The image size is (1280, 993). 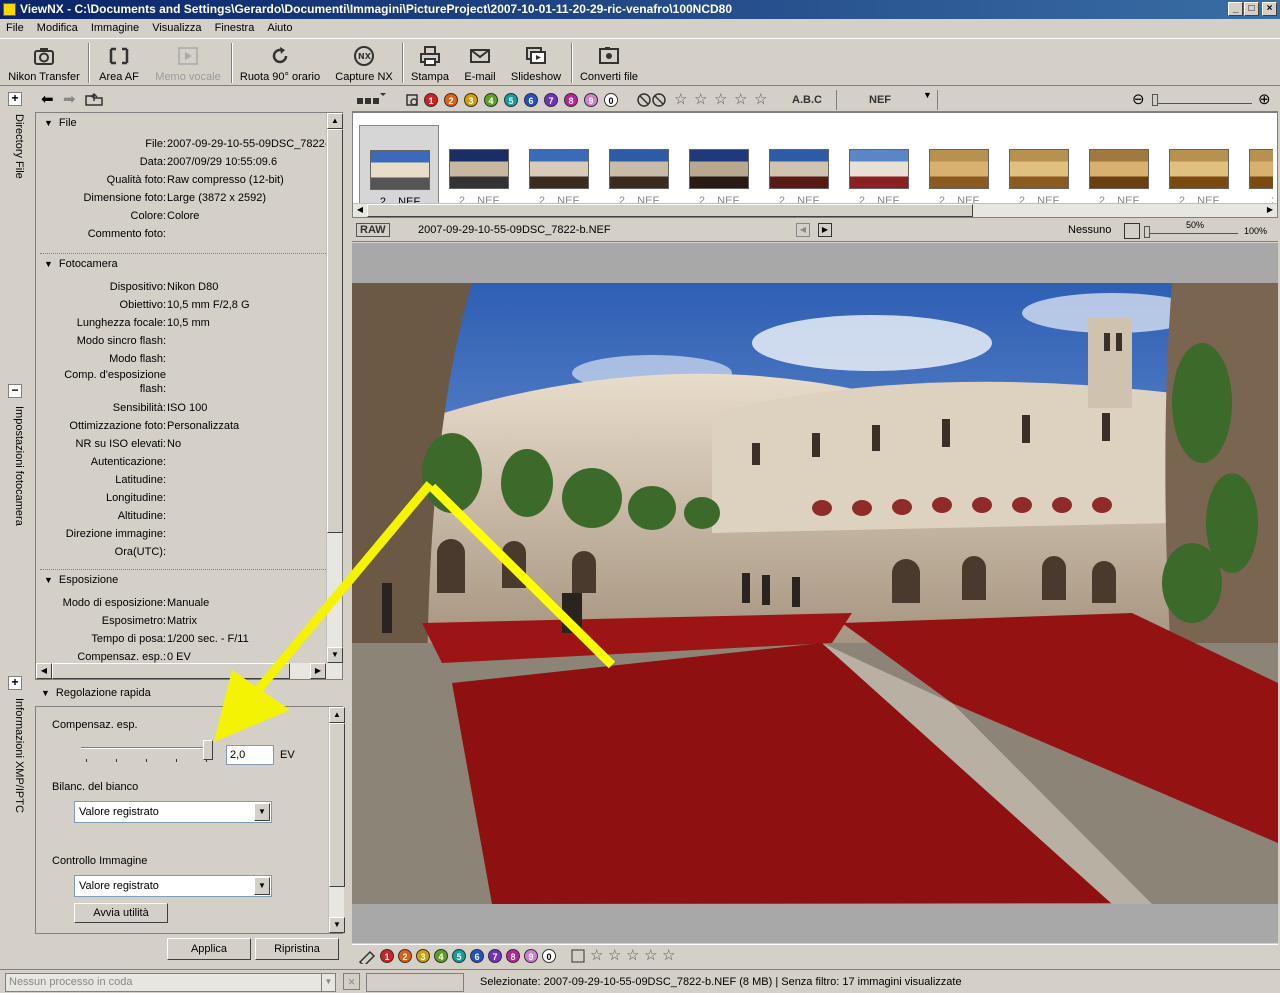 I want to click on expand-xmp-button: +, so click(x=15, y=683).